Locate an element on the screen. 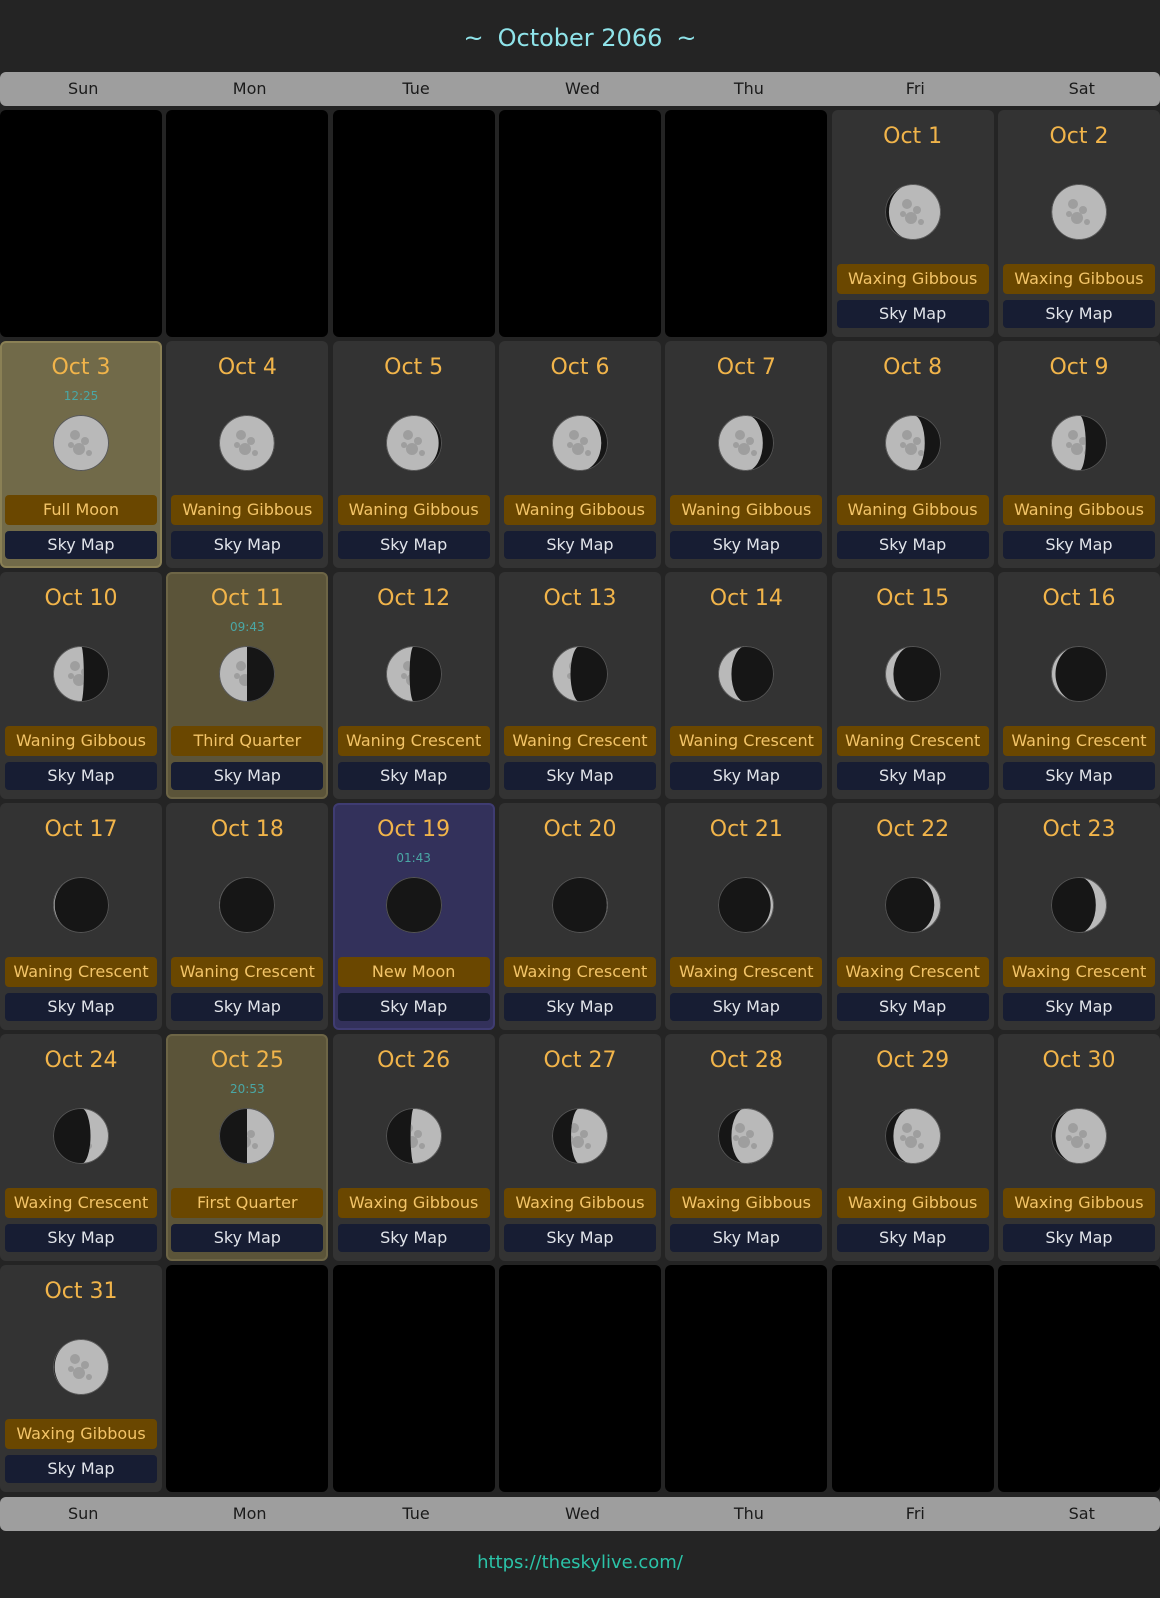 The image size is (1160, 1598). day-cell: Oct 31 Waxing Gibbous Sky Map is located at coordinates (81, 1378).